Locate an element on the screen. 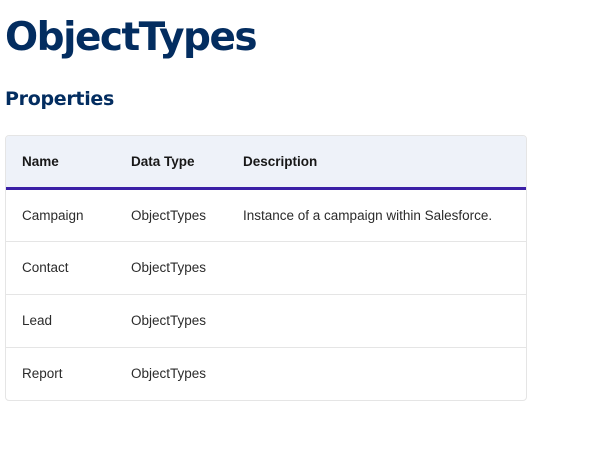  table-header: Name Data Type Description is located at coordinates (266, 163).